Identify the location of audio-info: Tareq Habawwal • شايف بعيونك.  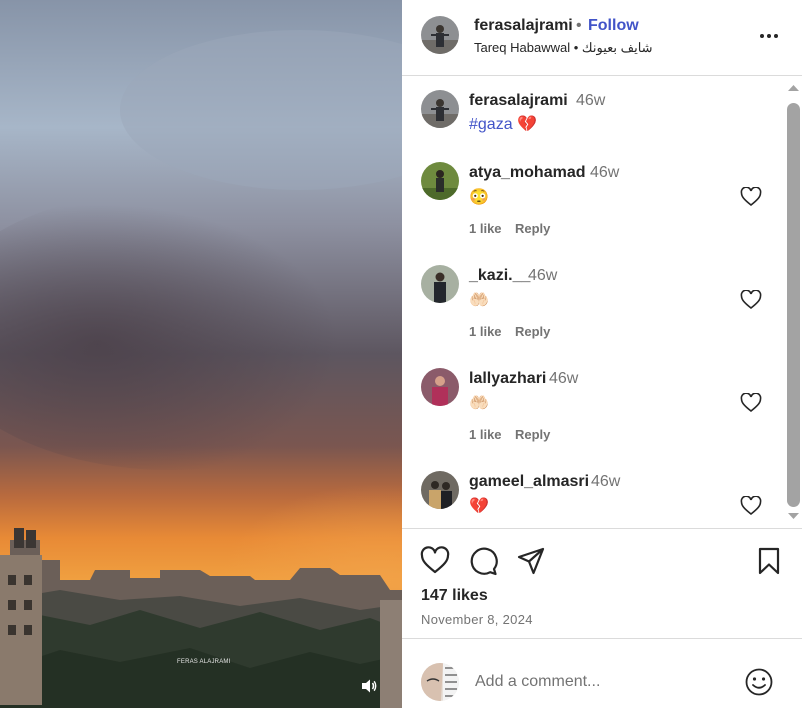
(563, 48).